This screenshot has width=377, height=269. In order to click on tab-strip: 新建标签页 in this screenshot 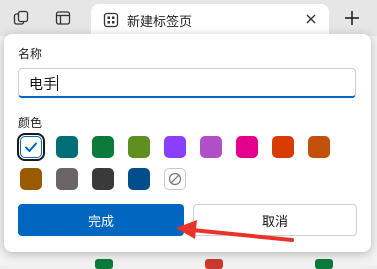, I will do `click(188, 18)`.